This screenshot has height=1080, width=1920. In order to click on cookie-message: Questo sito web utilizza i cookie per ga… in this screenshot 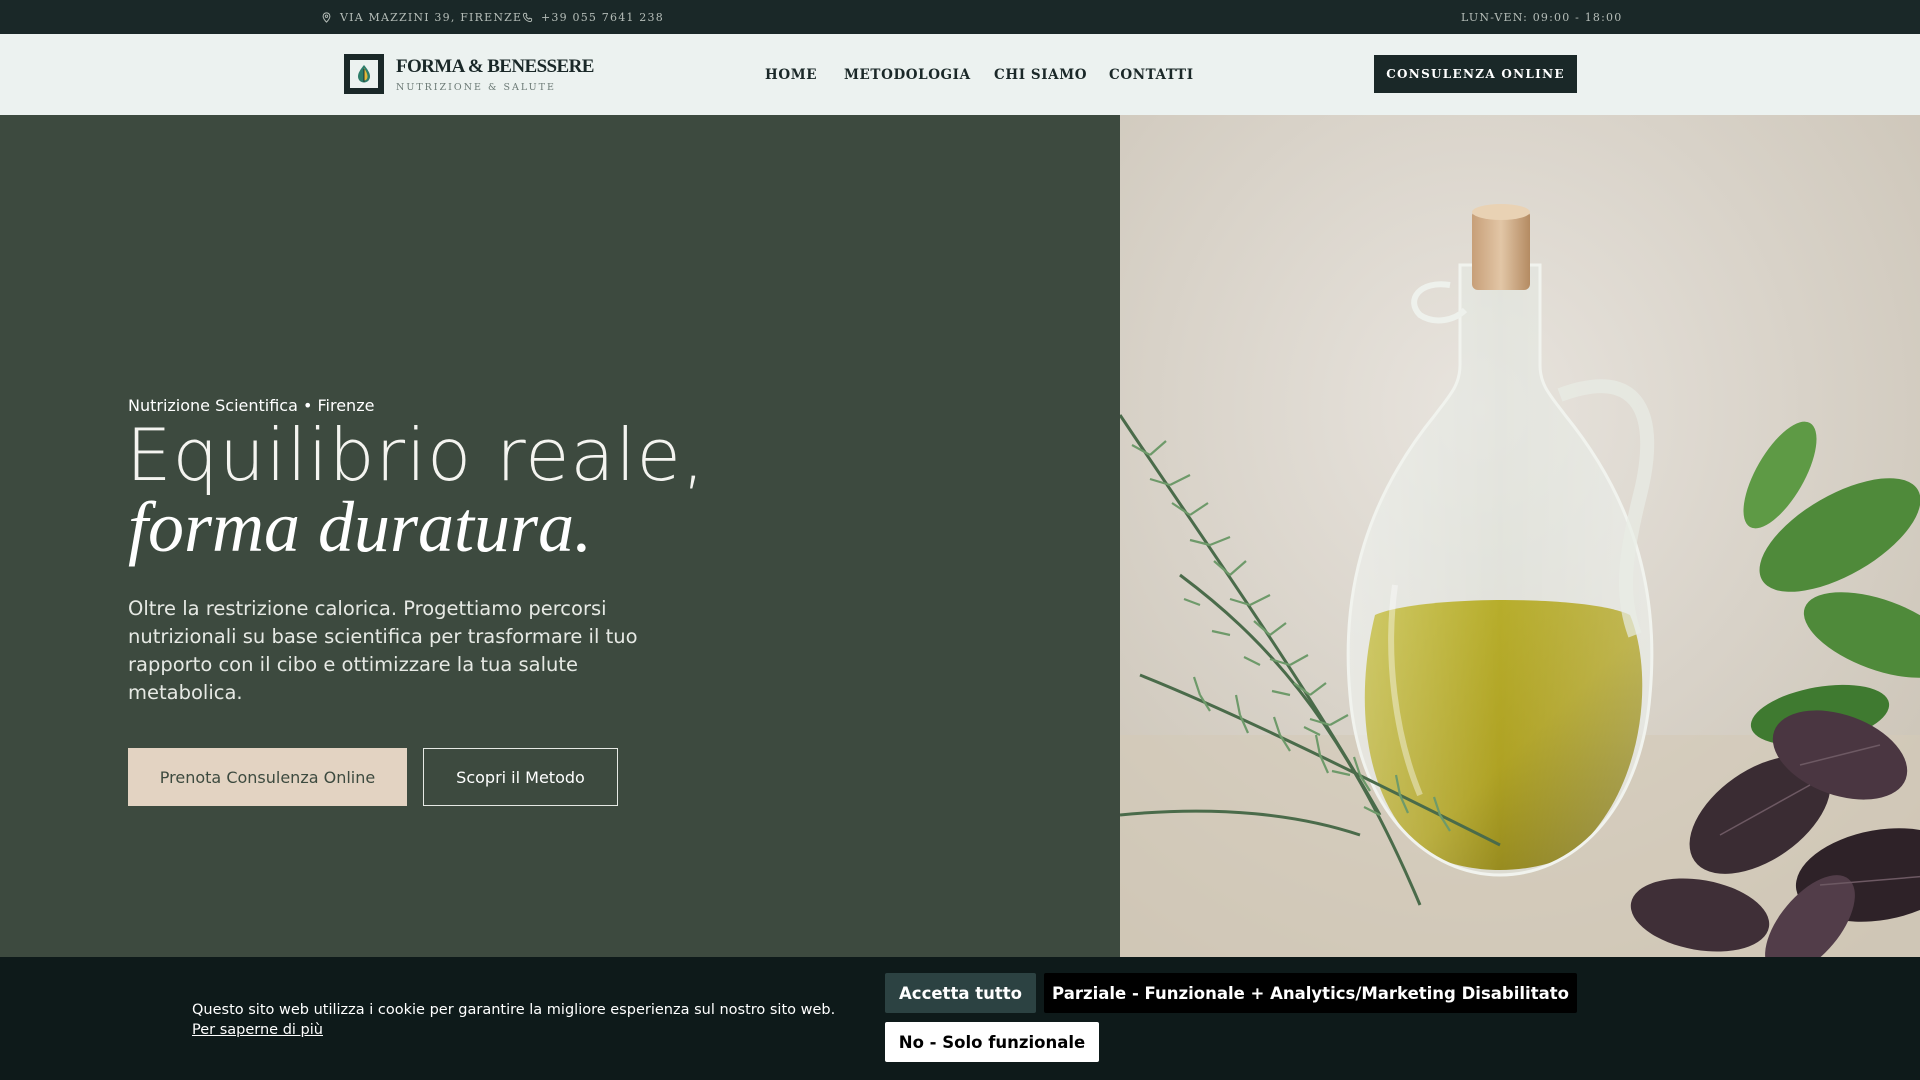, I will do `click(522, 1020)`.